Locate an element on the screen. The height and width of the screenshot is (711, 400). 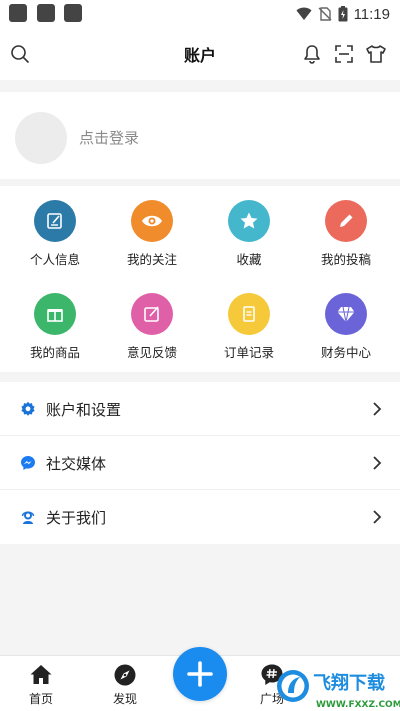
grid-item-following: 我的关注 is located at coordinates (152, 240).